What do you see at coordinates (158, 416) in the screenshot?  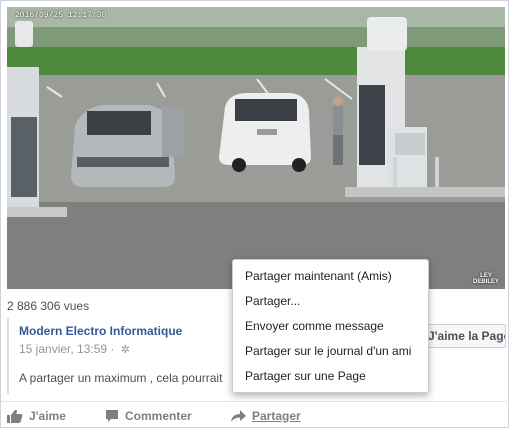 I see `comment-label: Commenter` at bounding box center [158, 416].